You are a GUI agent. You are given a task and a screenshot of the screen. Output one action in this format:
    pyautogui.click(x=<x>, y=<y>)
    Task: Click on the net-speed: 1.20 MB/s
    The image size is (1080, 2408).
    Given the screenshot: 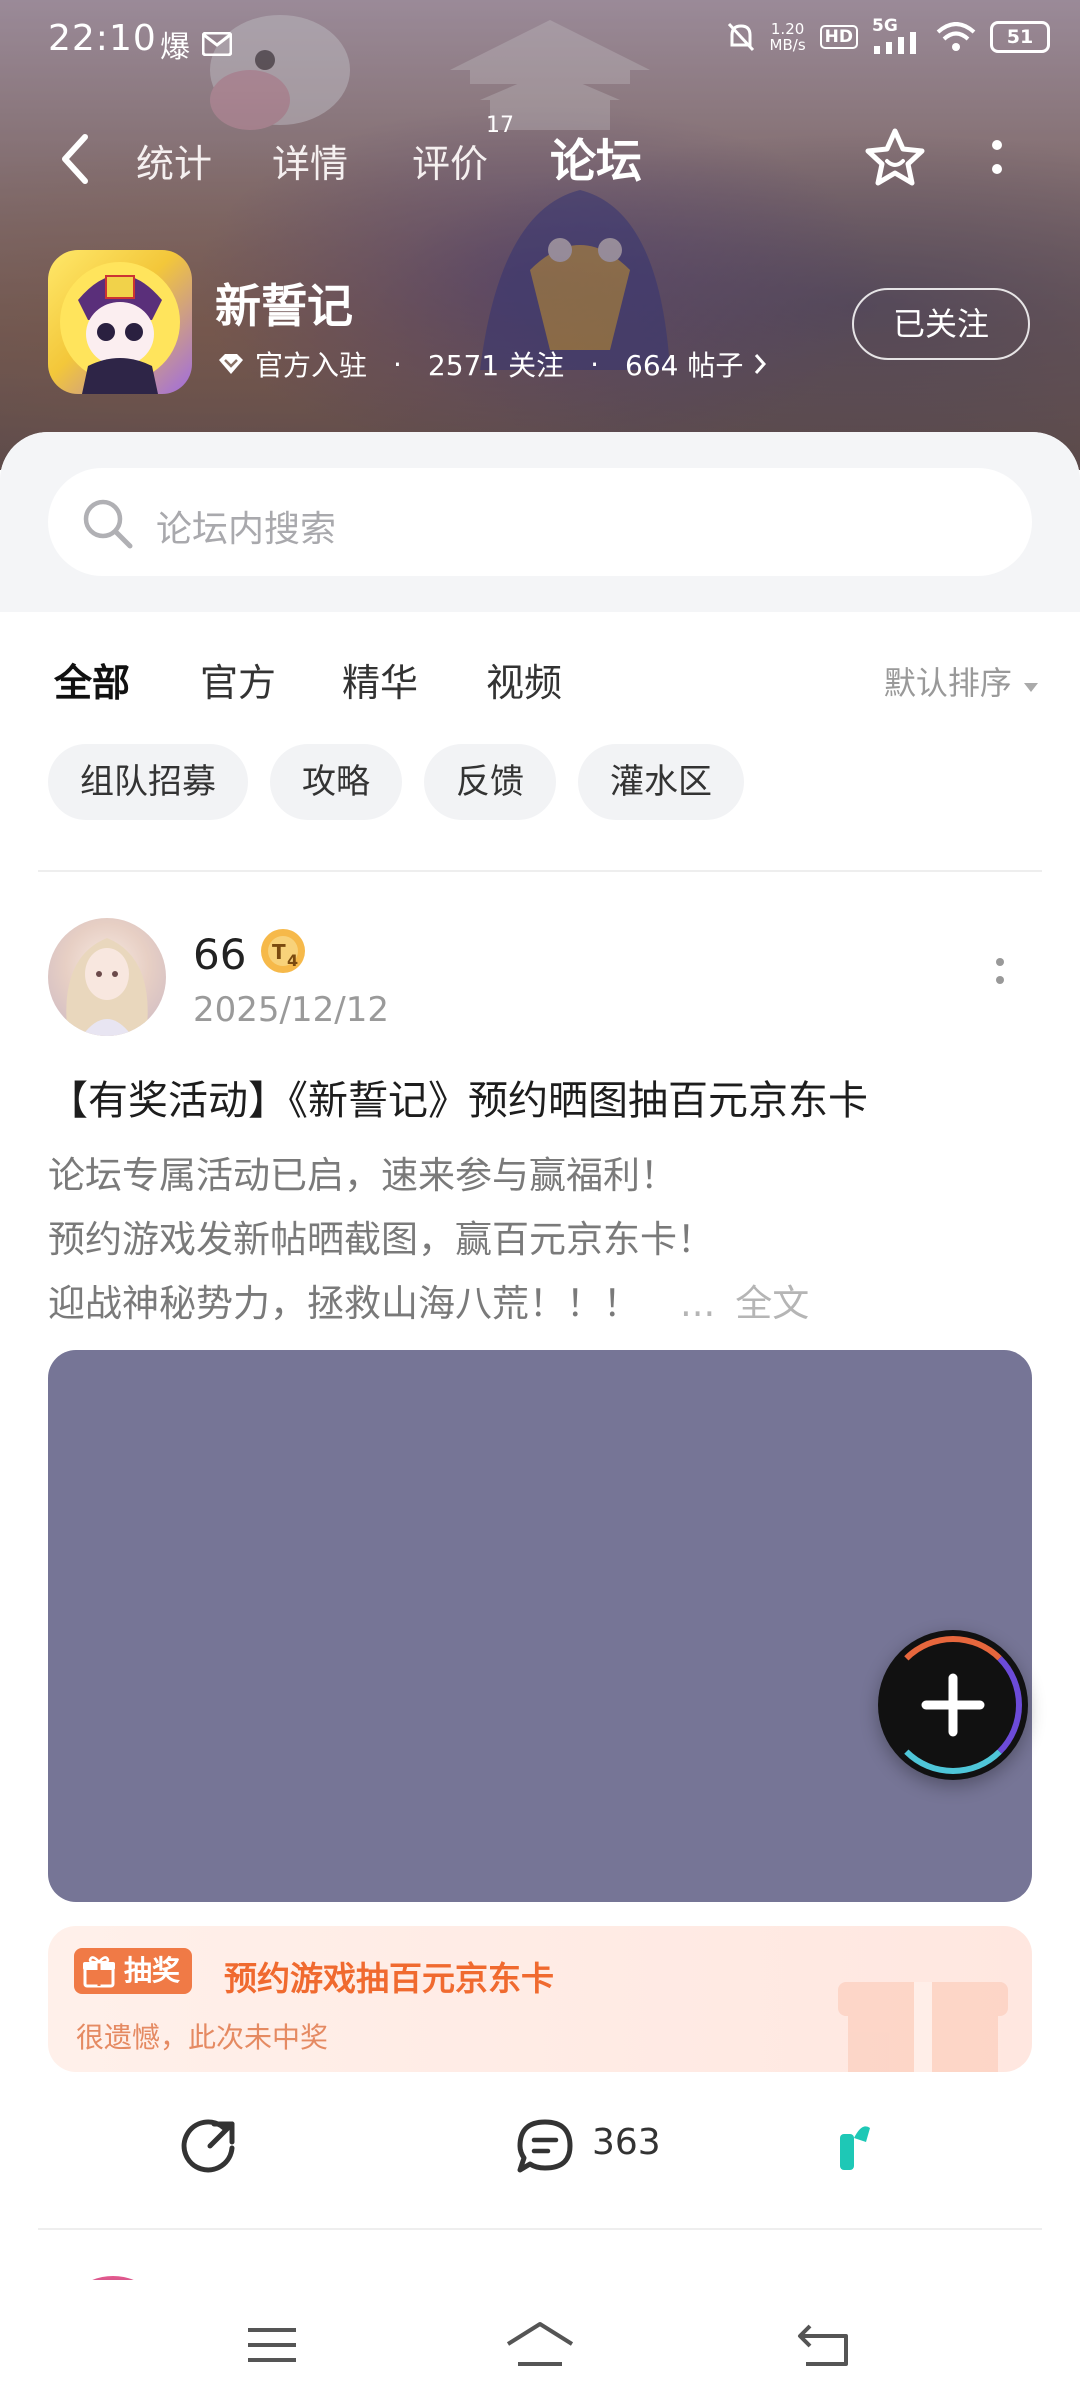 What is the action you would take?
    pyautogui.click(x=787, y=37)
    